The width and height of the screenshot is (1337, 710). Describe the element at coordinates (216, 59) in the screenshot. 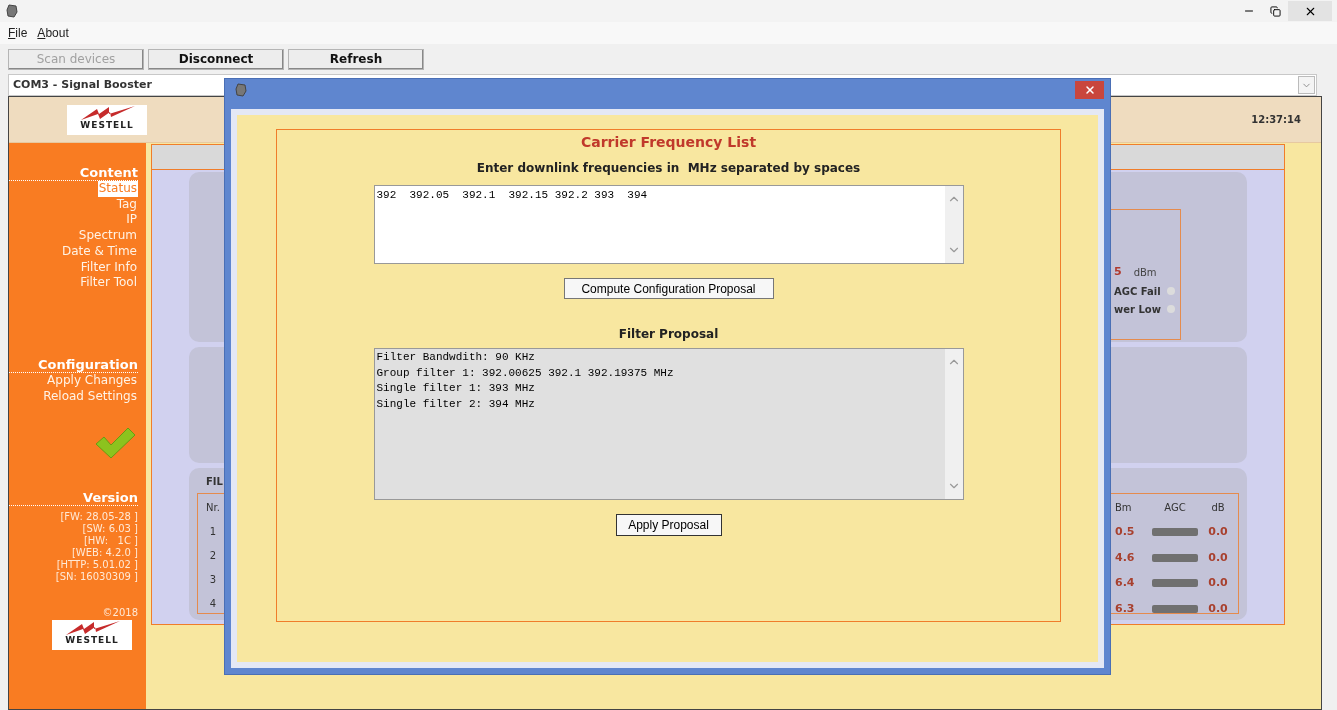

I see `toolbar-button: Disconnect` at that location.